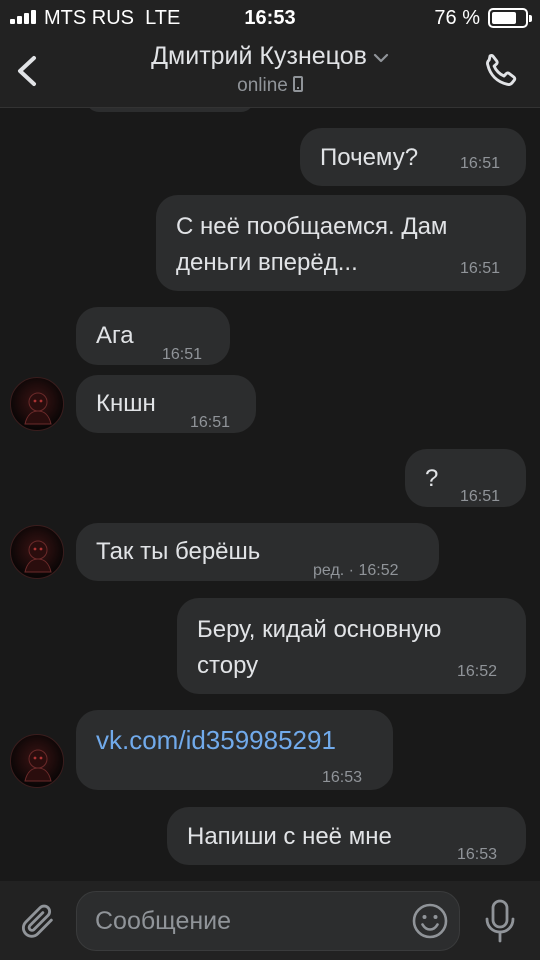 The height and width of the screenshot is (960, 540). Describe the element at coordinates (465, 478) in the screenshot. I see `message-outgoing: ? 16:51` at that location.